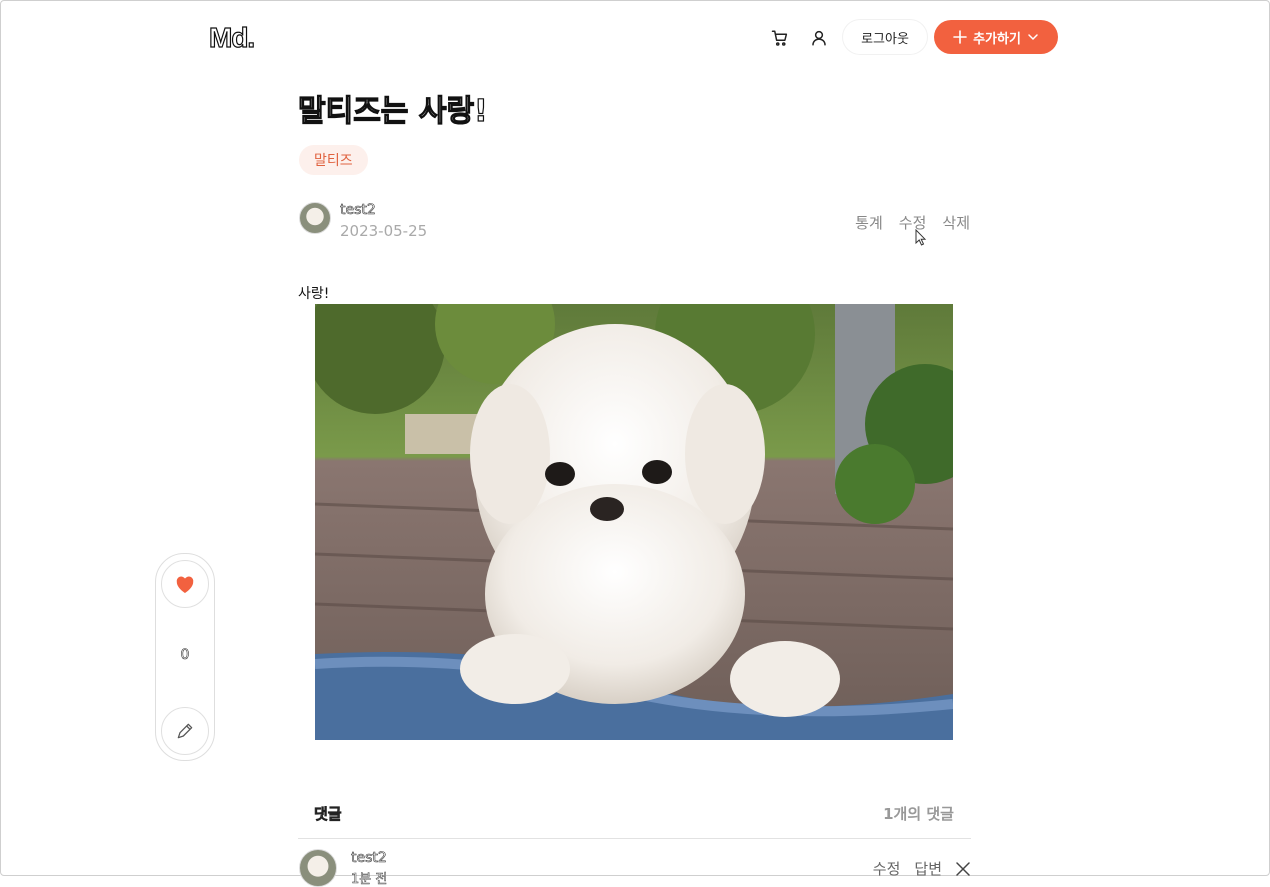  Describe the element at coordinates (1033, 37) in the screenshot. I see `chevron-down-icon` at that location.